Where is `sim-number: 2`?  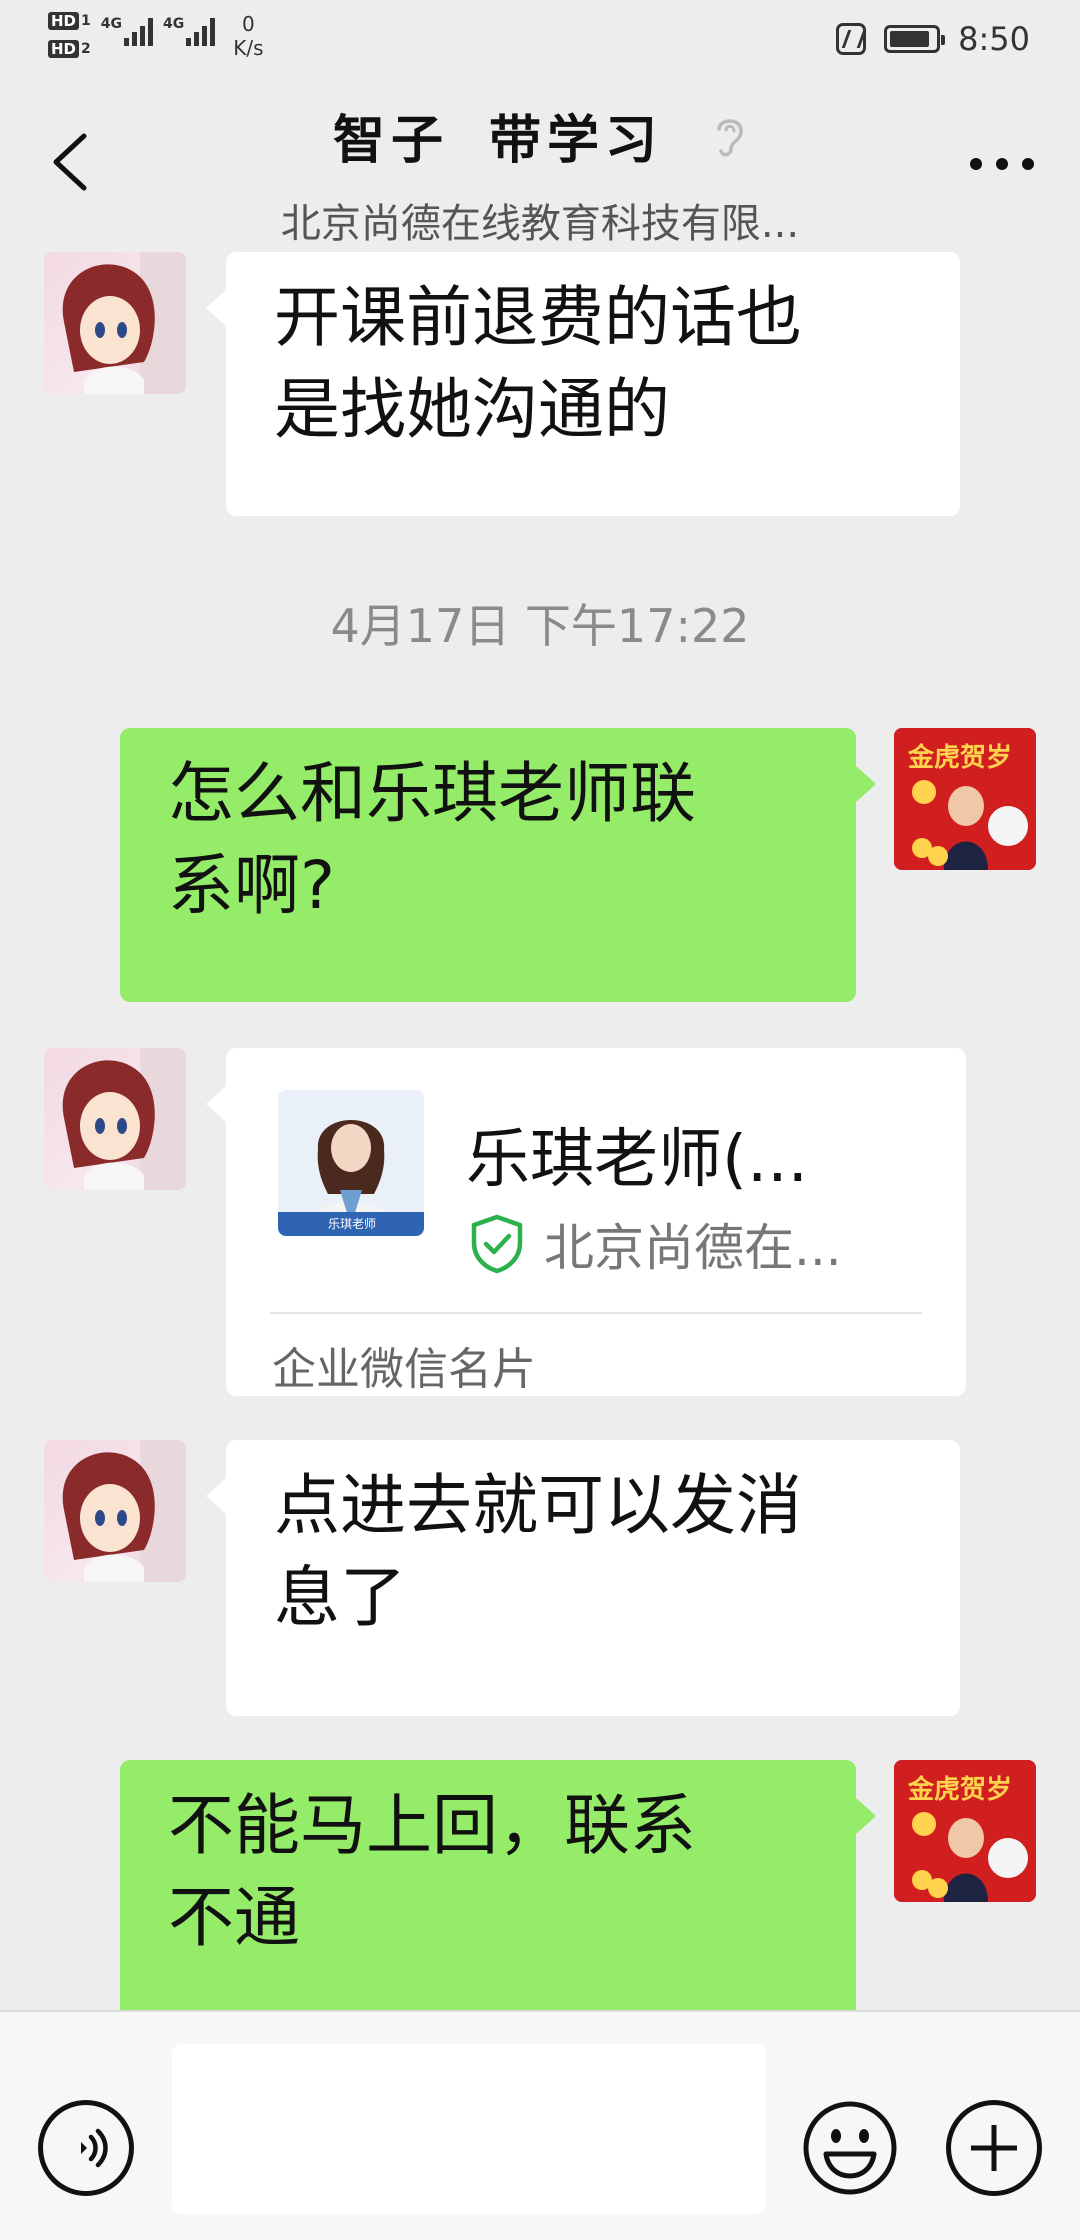 sim-number: 2 is located at coordinates (86, 49).